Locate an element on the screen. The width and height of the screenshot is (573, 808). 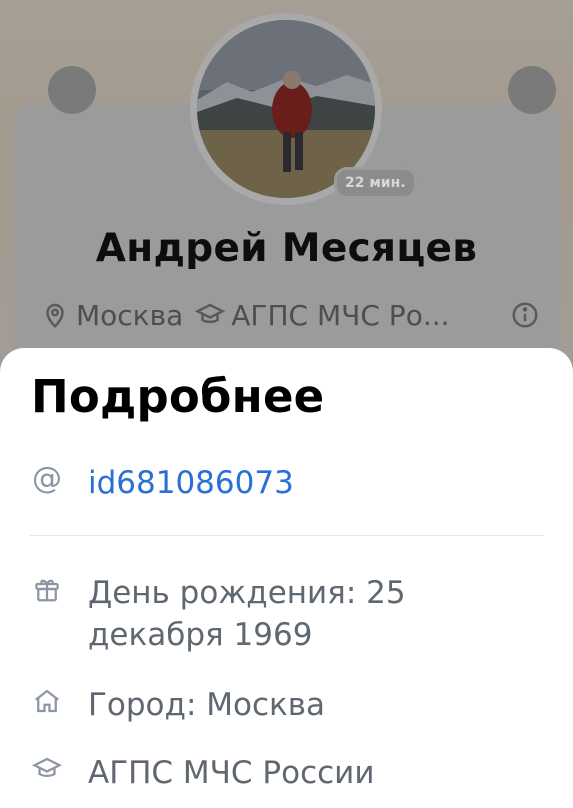
profile-id-row: @ id681086073 is located at coordinates (162, 483).